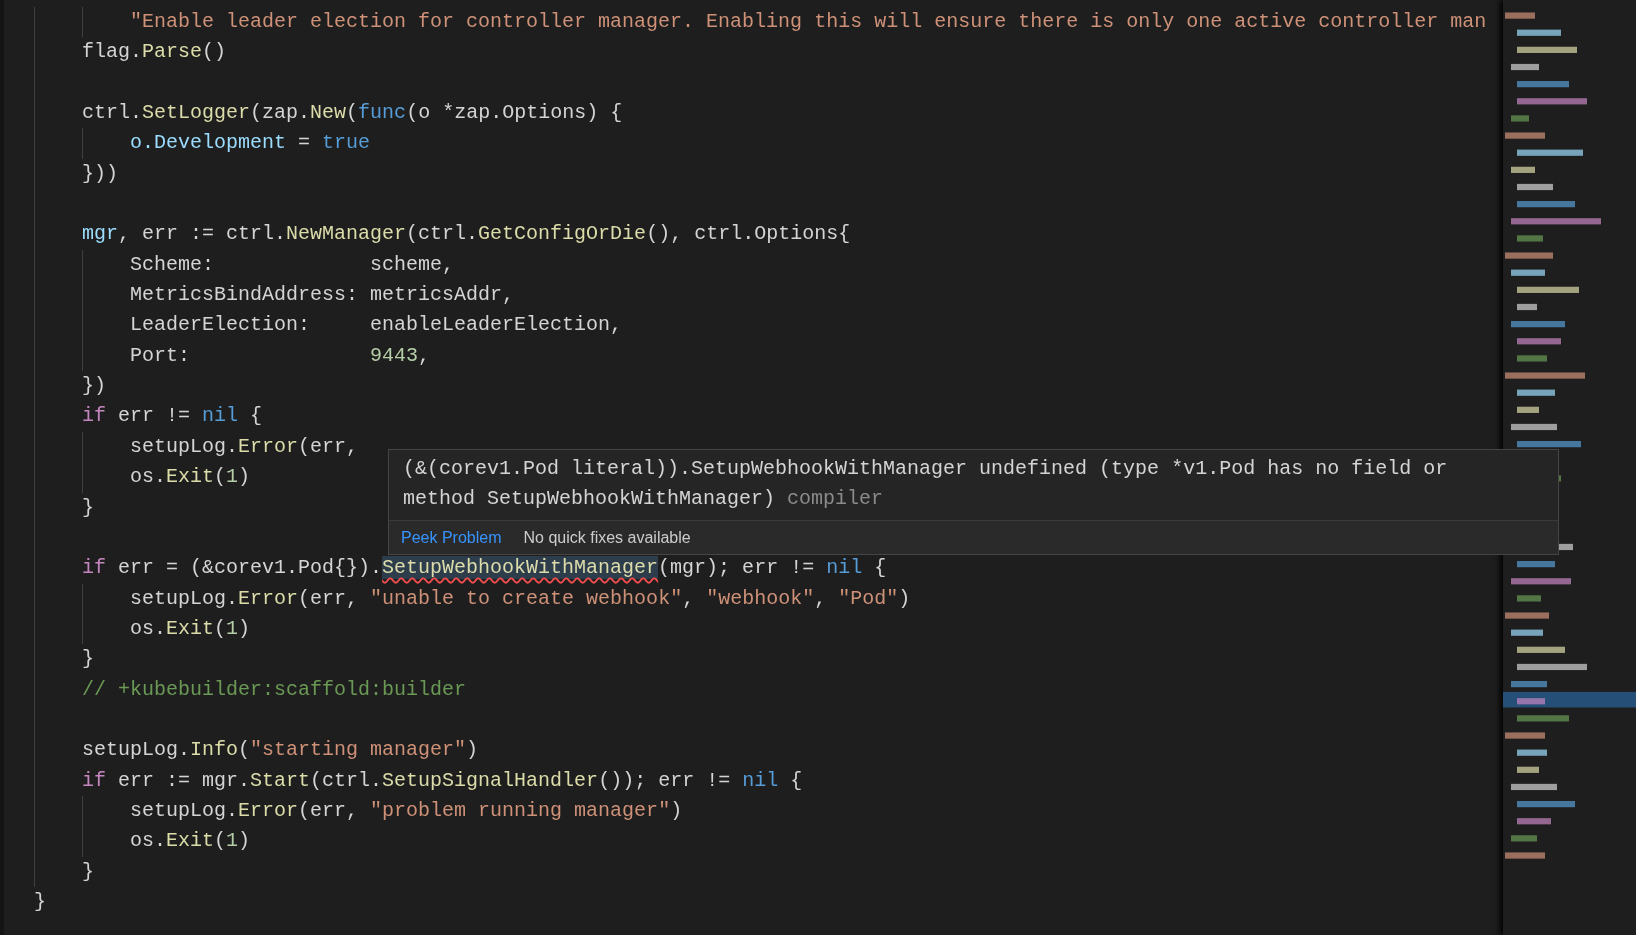  Describe the element at coordinates (520, 598) in the screenshot. I see `code-line: setupLog.Error(err, "unable to create webhook", "webhook", "Pod")` at that location.